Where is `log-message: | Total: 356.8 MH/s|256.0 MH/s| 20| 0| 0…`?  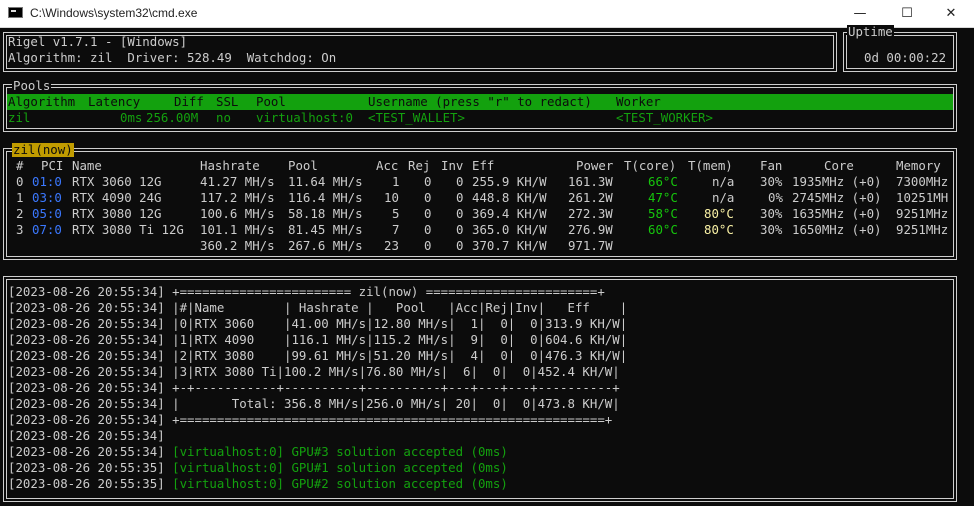
log-message: | Total: 356.8 MH/s|256.0 MH/s| 20| 0| 0… is located at coordinates (392, 403).